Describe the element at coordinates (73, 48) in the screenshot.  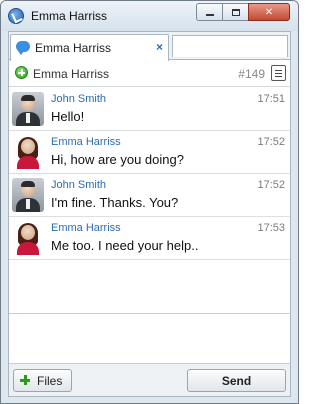
I see `tab-label: Emma Harriss` at that location.